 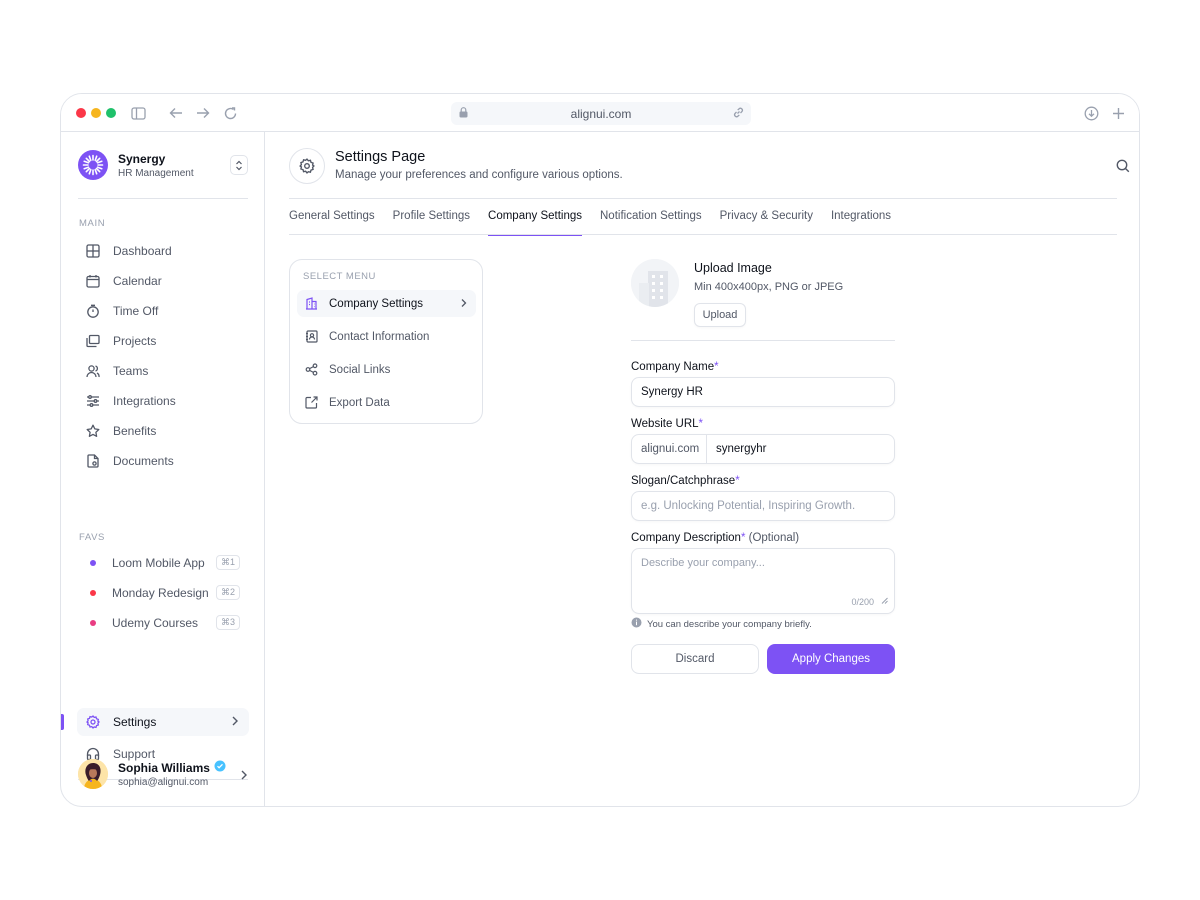 I want to click on menu-item-export-data: Export Data, so click(x=386, y=402).